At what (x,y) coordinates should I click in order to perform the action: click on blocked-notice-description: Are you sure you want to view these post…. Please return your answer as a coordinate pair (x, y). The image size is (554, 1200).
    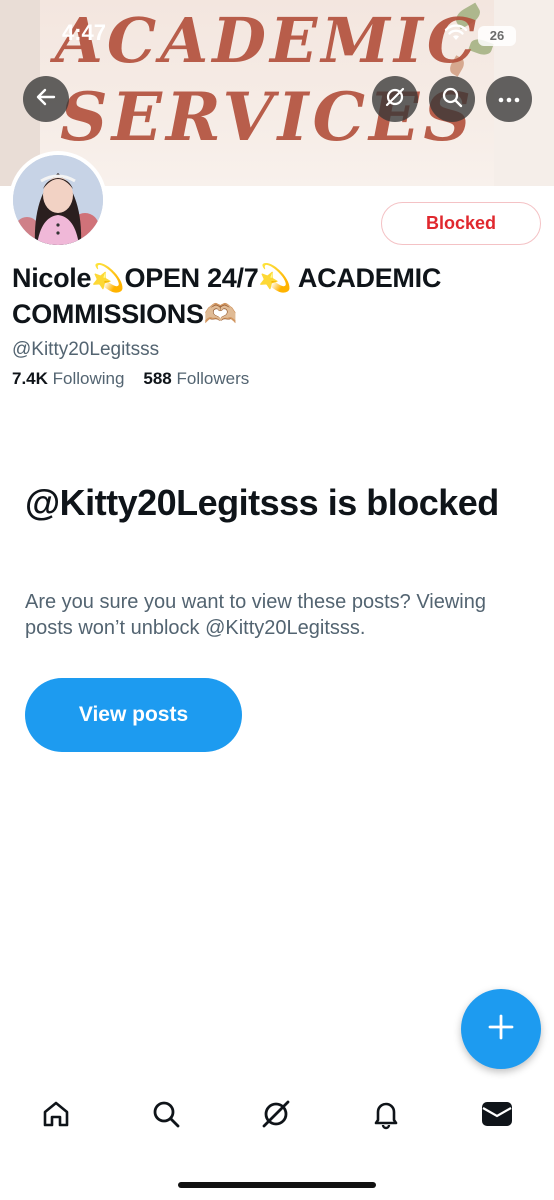
    Looking at the image, I should click on (255, 615).